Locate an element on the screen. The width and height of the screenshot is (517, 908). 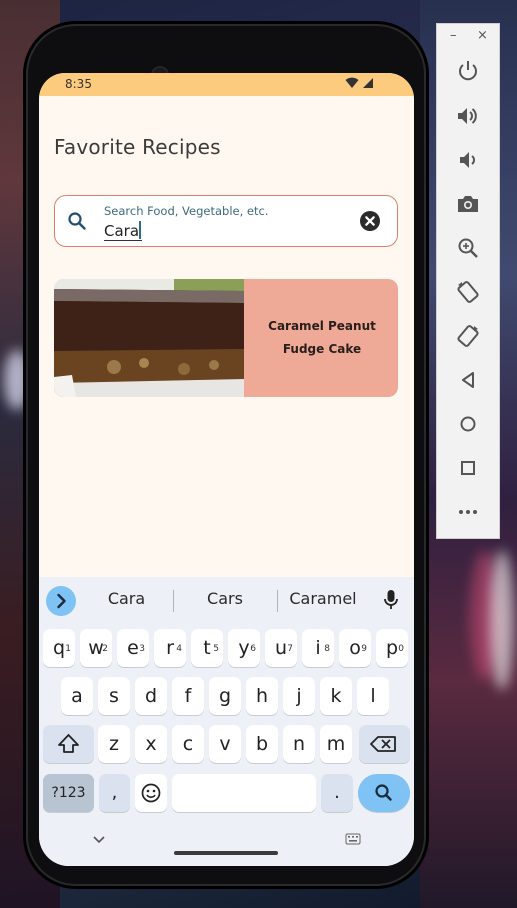
key-hint: 4 is located at coordinates (179, 649).